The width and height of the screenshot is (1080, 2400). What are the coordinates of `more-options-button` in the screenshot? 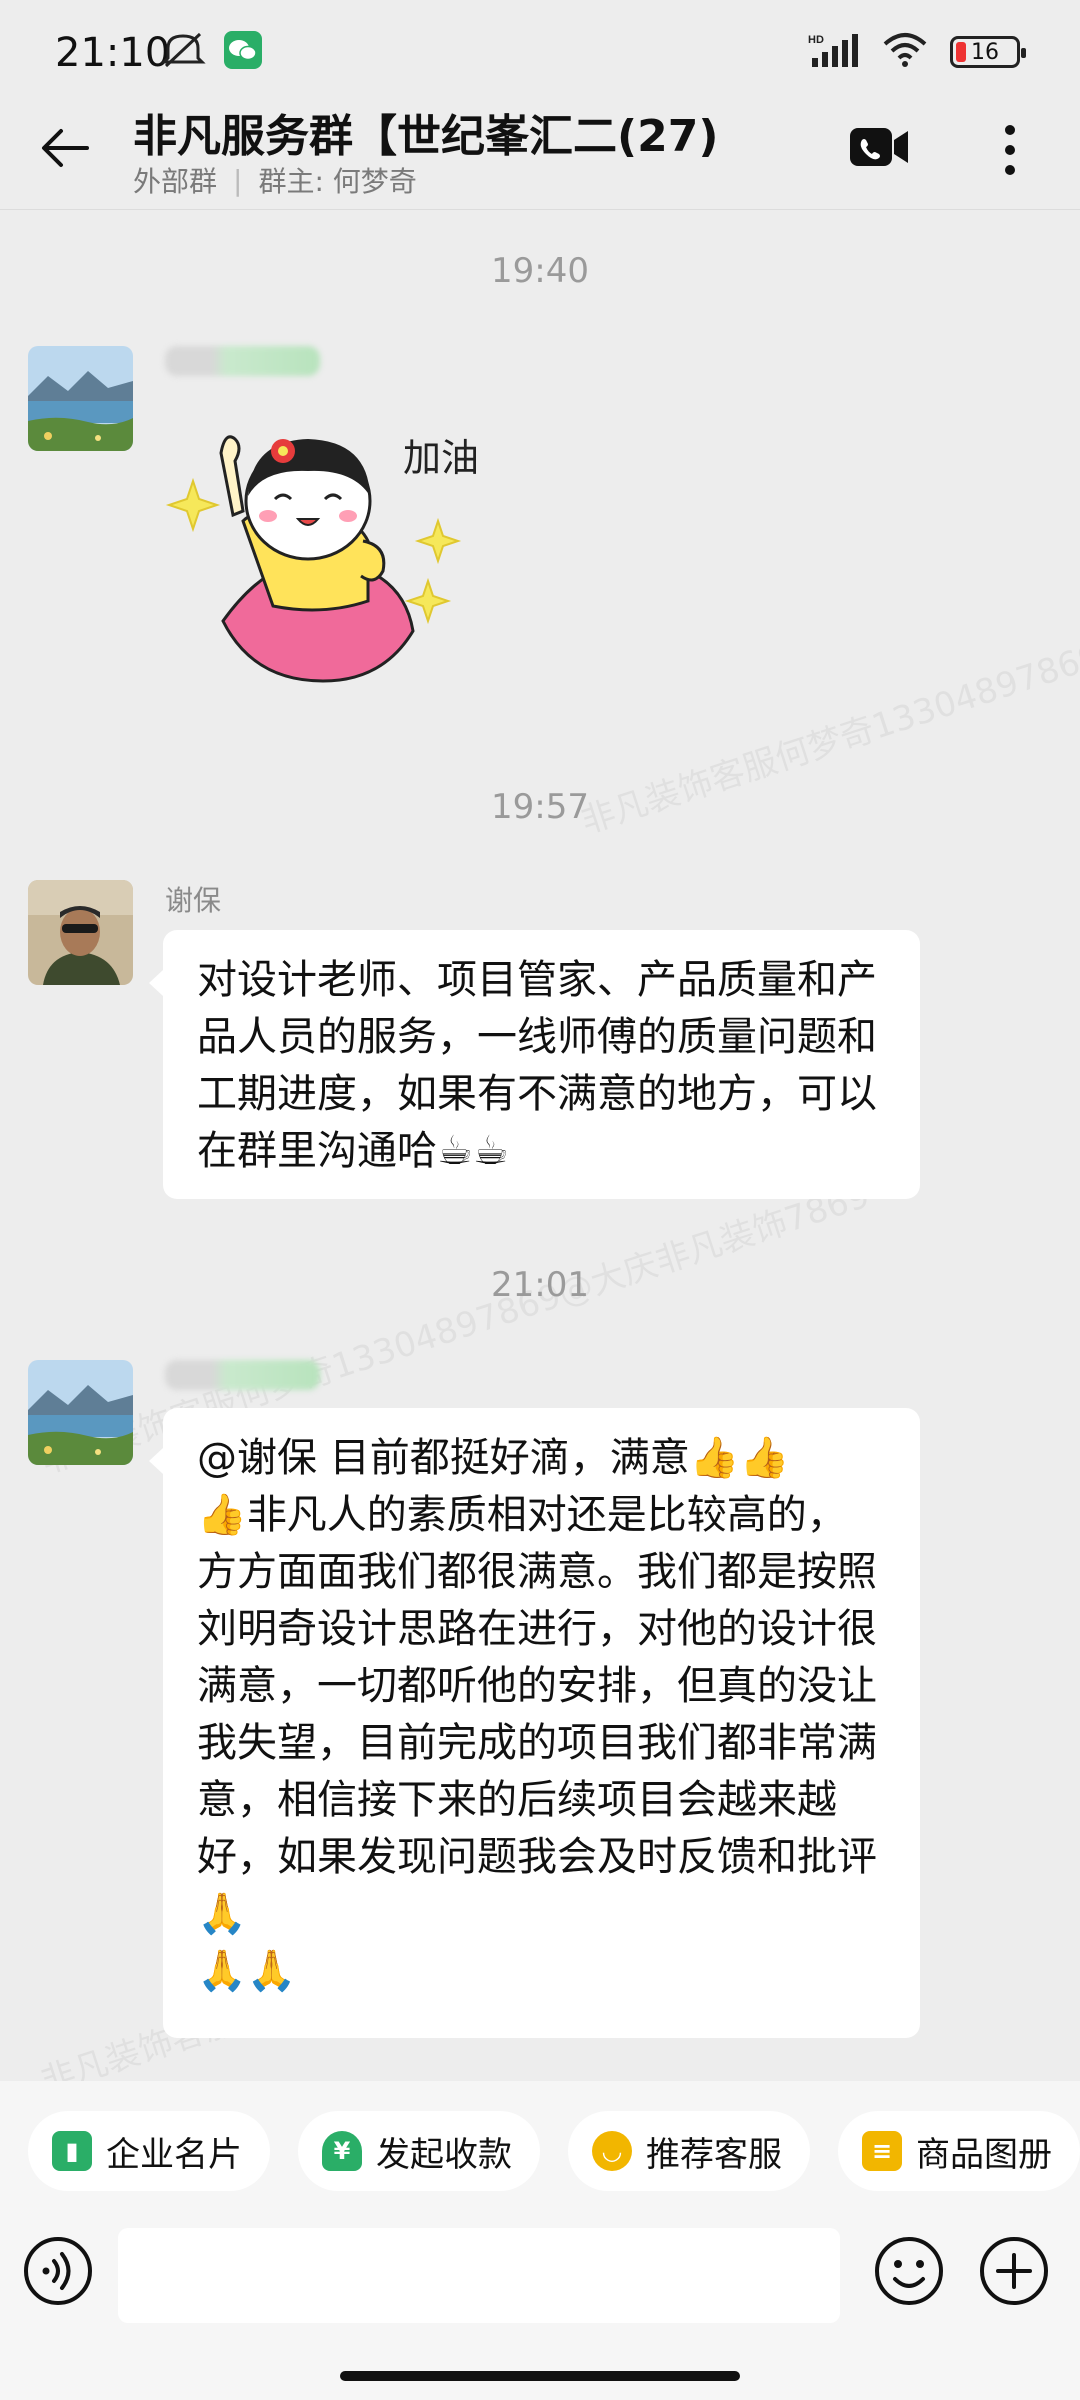 It's located at (1010, 150).